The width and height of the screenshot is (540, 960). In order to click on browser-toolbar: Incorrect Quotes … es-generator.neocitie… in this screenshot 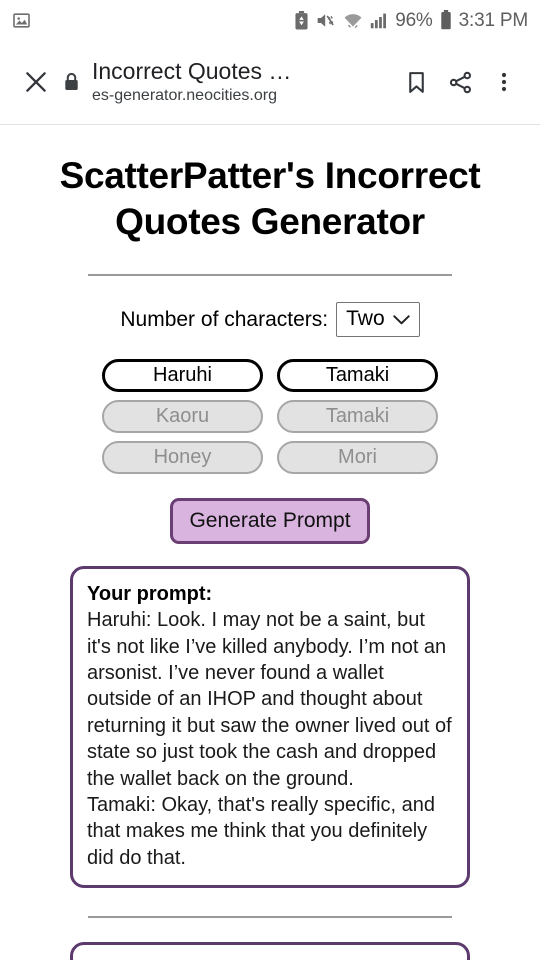, I will do `click(270, 82)`.